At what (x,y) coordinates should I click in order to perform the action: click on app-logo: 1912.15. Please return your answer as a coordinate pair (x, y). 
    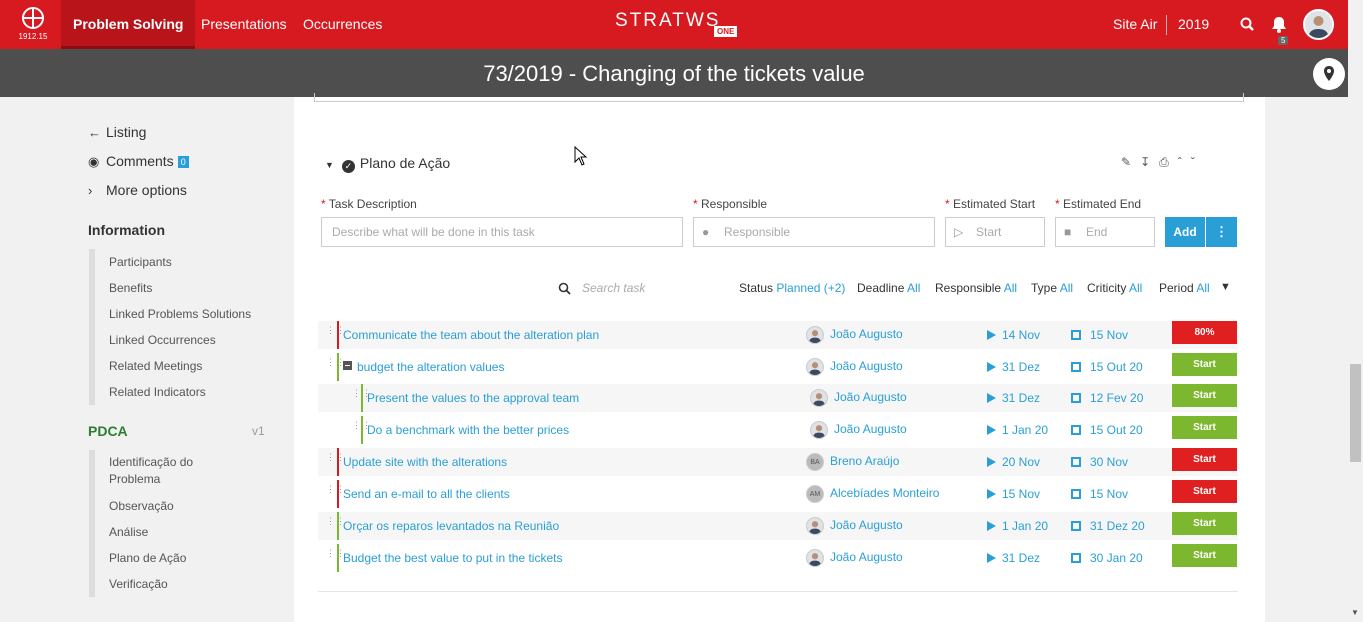
    Looking at the image, I should click on (33, 24).